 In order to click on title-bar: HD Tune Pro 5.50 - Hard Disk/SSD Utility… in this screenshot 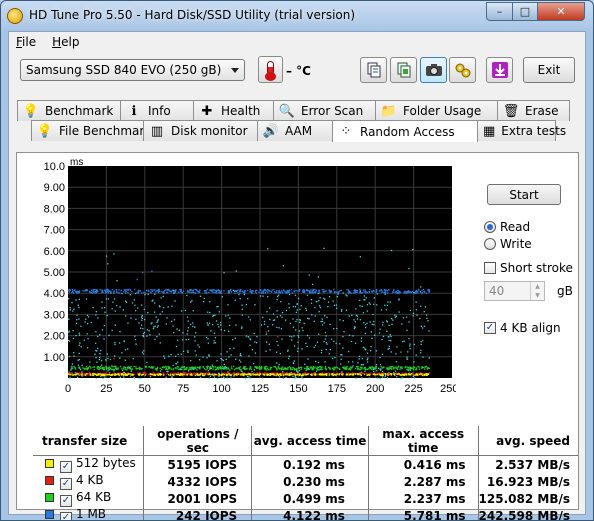, I will do `click(297, 16)`.